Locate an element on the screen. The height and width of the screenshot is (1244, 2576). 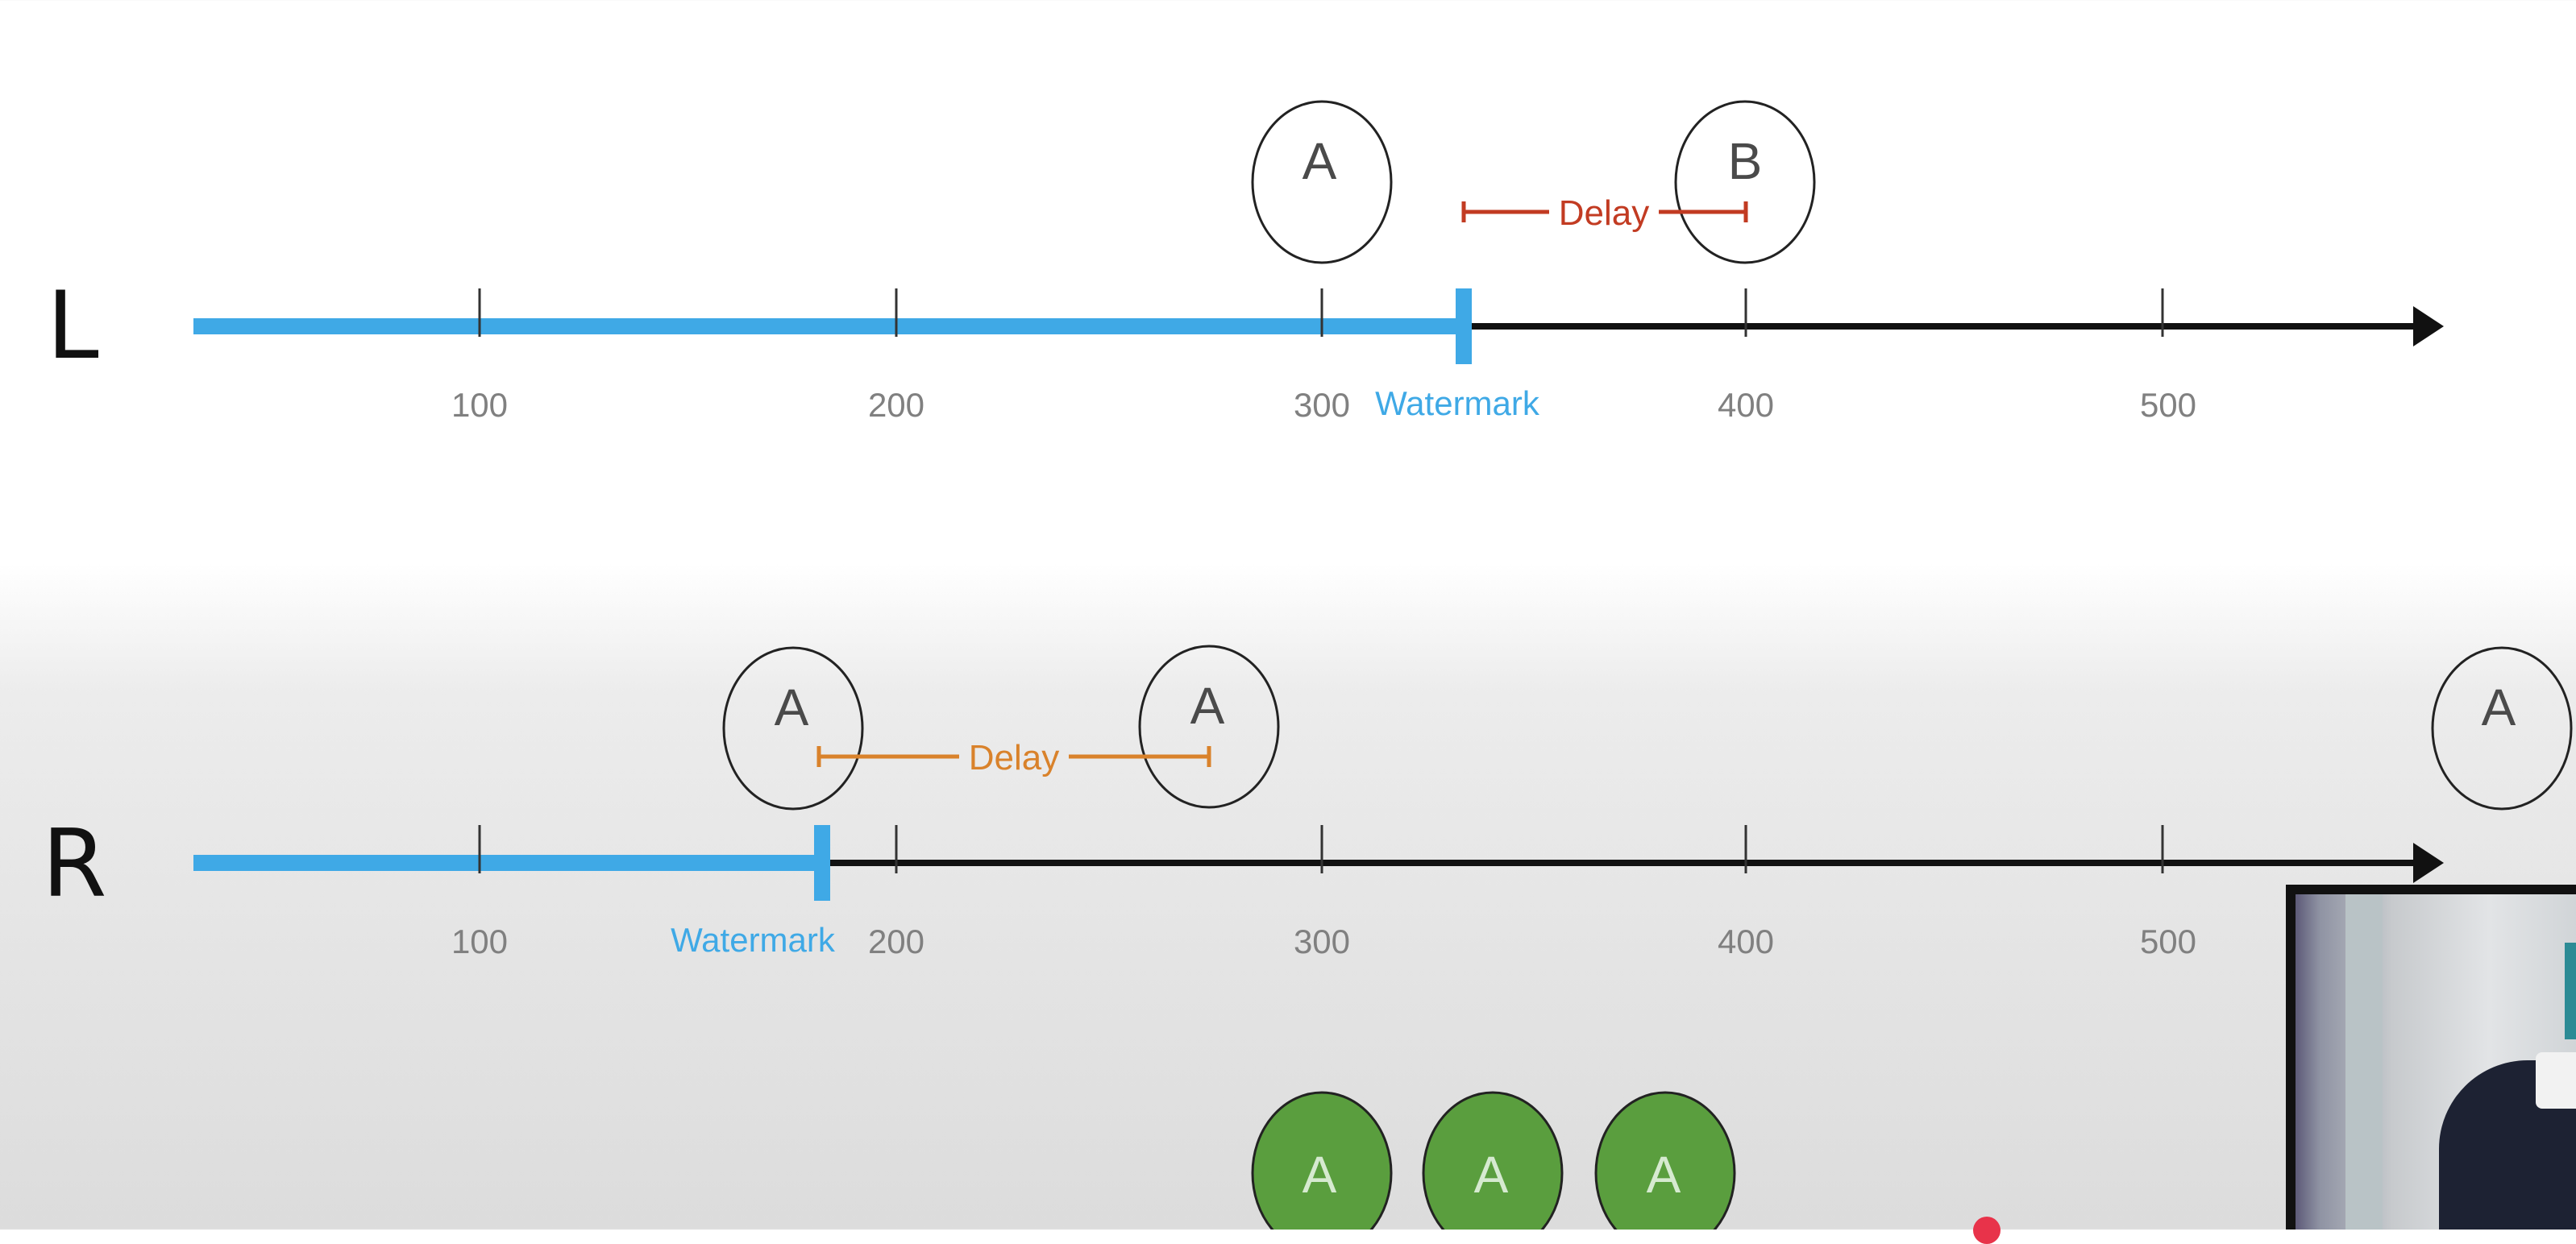
output-events: A A A is located at coordinates (1493, 1160).